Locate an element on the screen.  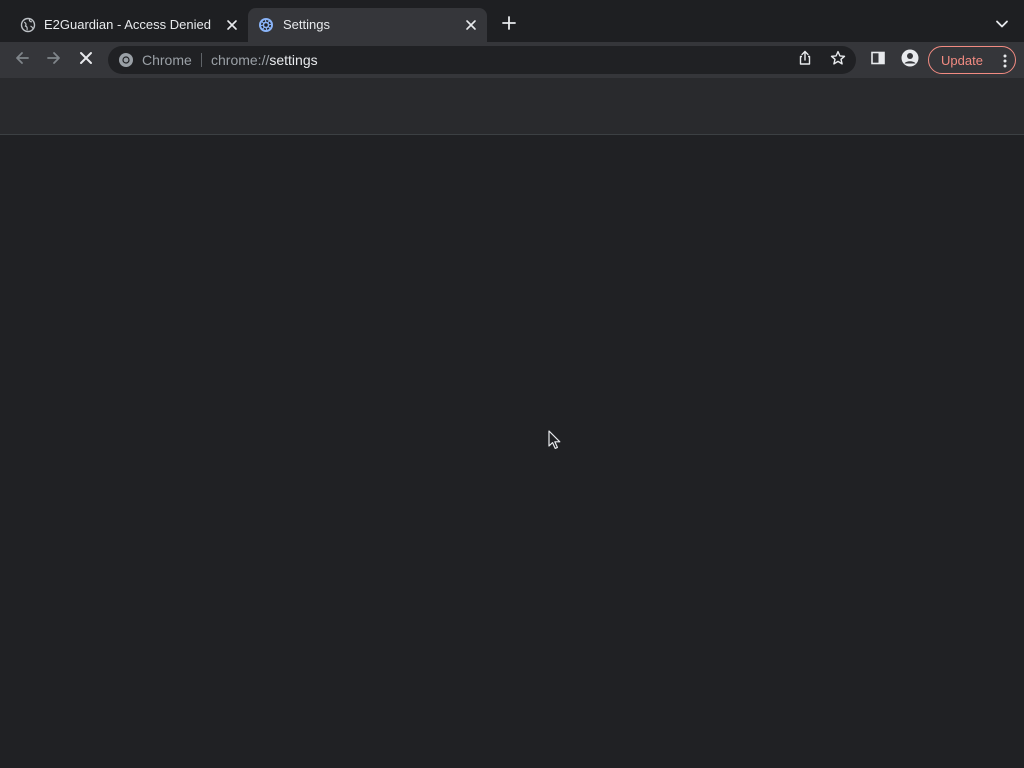
tab-strip: E2Guardian - Access Denied Settings is located at coordinates (512, 21).